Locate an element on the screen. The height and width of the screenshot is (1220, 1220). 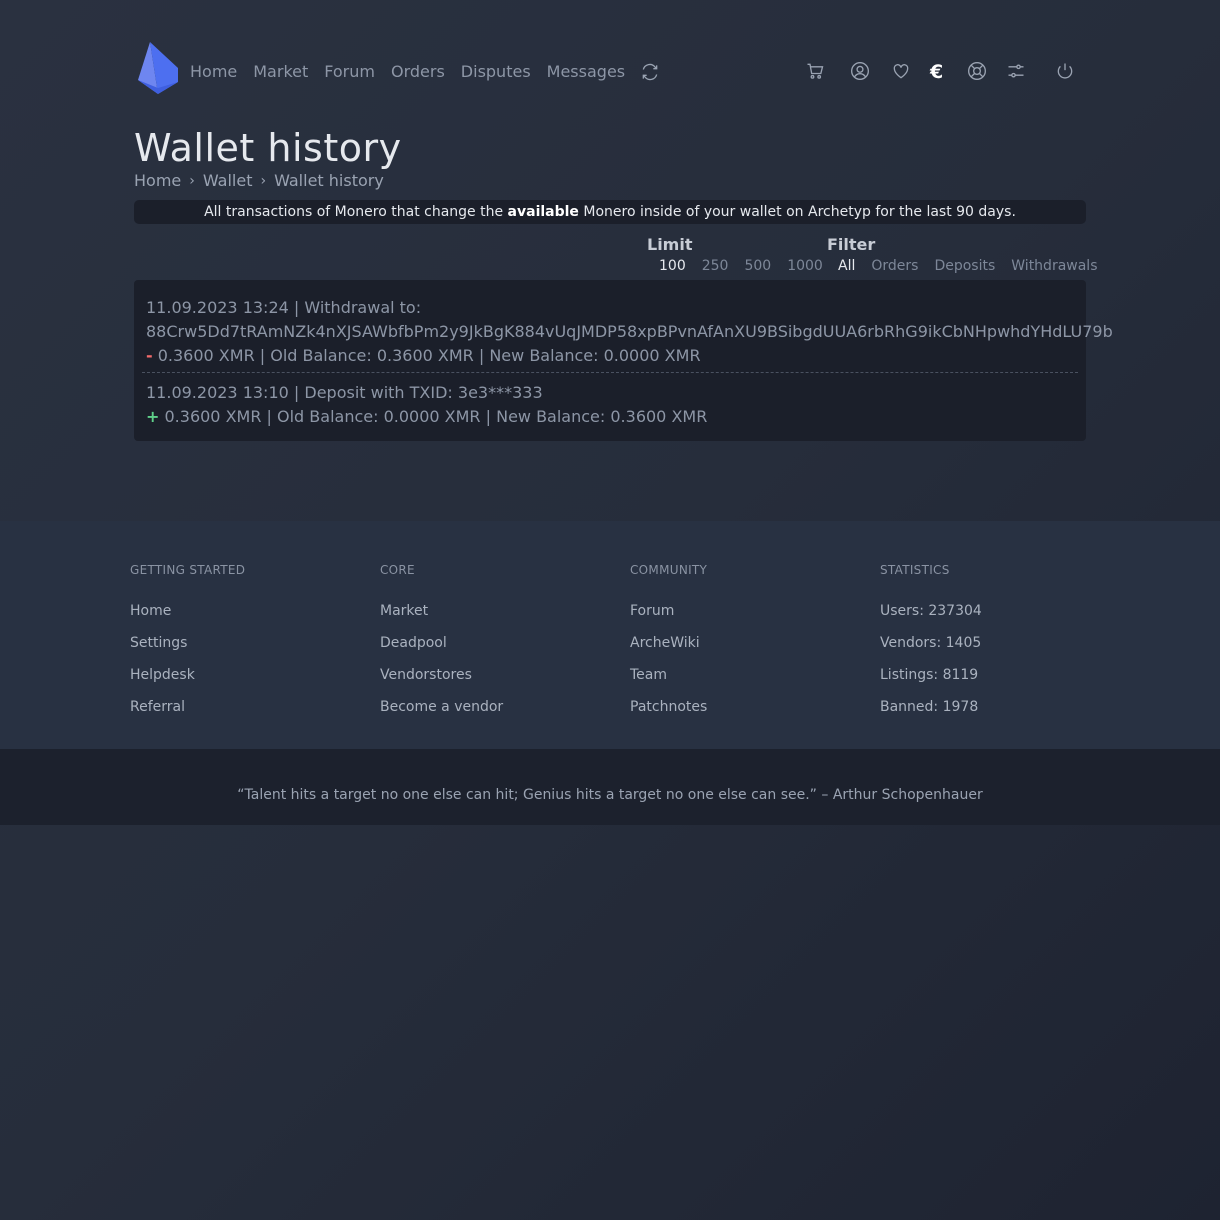
footer-heading: COMMUNITY is located at coordinates (669, 570).